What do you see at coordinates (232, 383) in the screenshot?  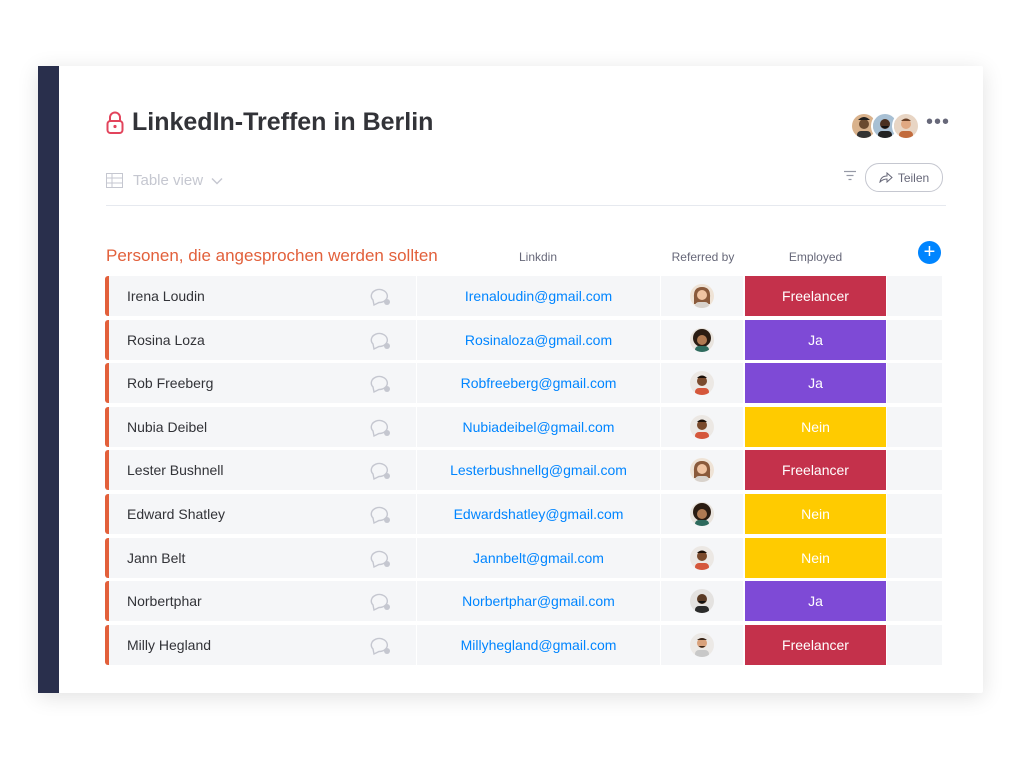 I see `item-name-cell: Rob Freeberg` at bounding box center [232, 383].